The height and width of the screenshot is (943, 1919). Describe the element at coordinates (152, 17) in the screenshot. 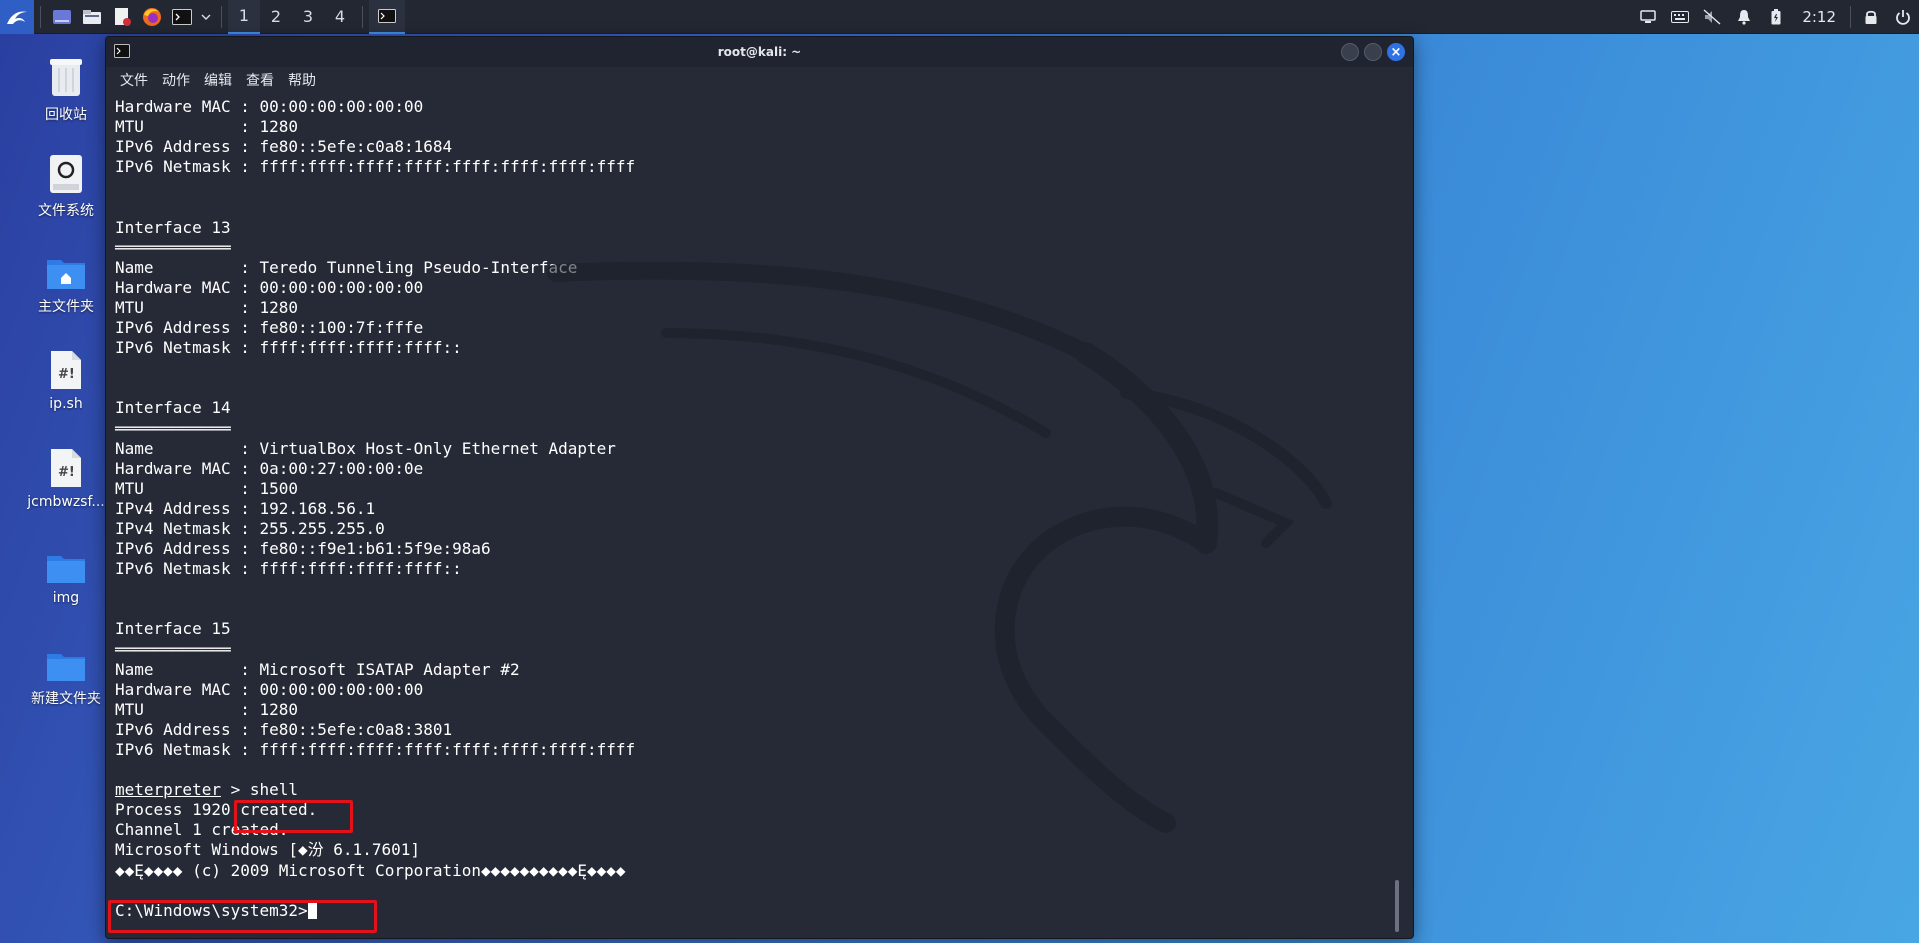

I see `firefox-icon` at that location.